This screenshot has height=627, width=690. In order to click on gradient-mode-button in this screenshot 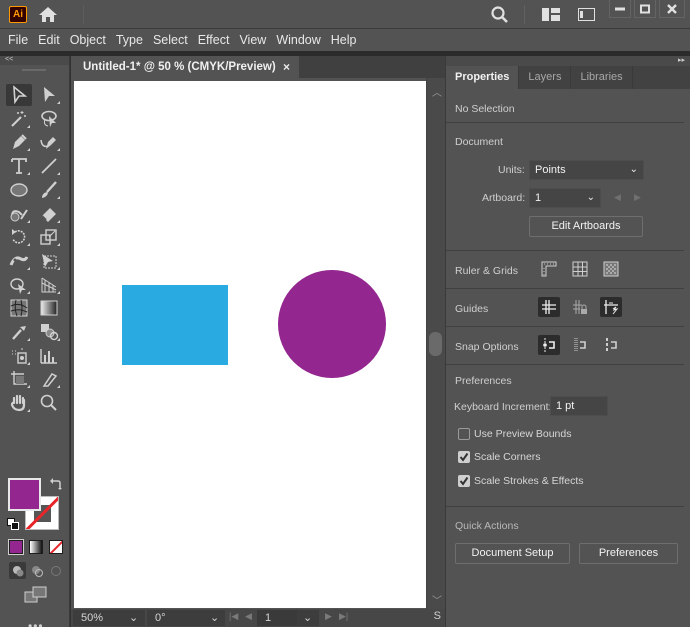, I will do `click(36, 547)`.